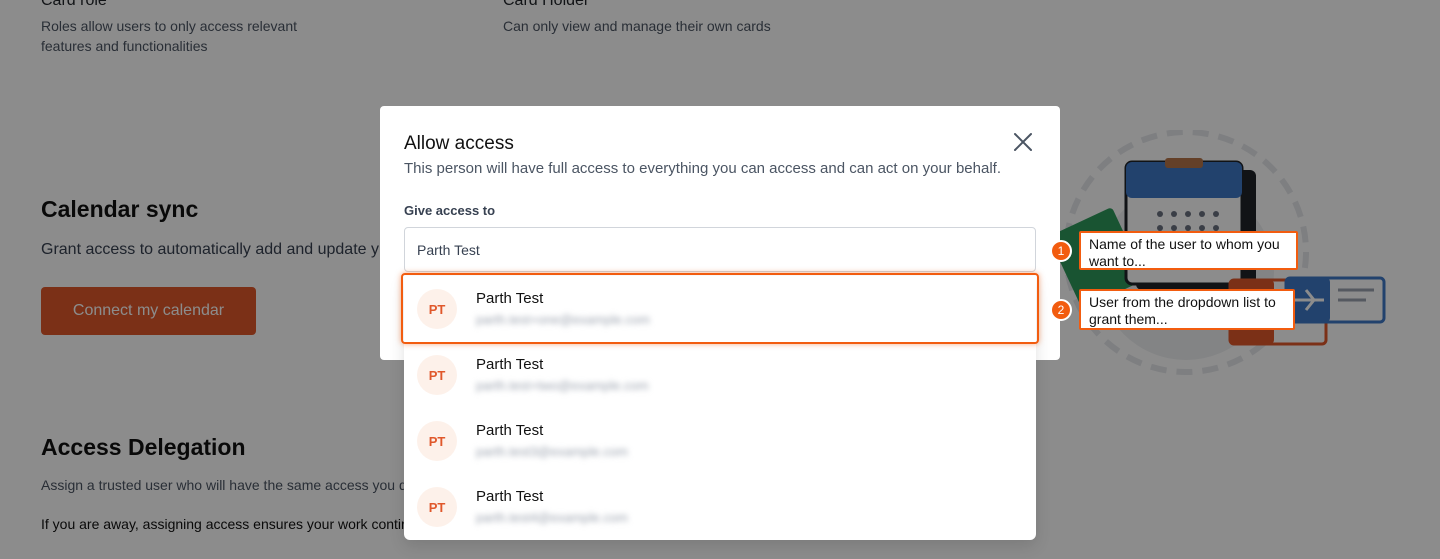 The height and width of the screenshot is (559, 1440). What do you see at coordinates (720, 507) in the screenshot?
I see `list-item: PT Parth Test parth.test4@example.com` at bounding box center [720, 507].